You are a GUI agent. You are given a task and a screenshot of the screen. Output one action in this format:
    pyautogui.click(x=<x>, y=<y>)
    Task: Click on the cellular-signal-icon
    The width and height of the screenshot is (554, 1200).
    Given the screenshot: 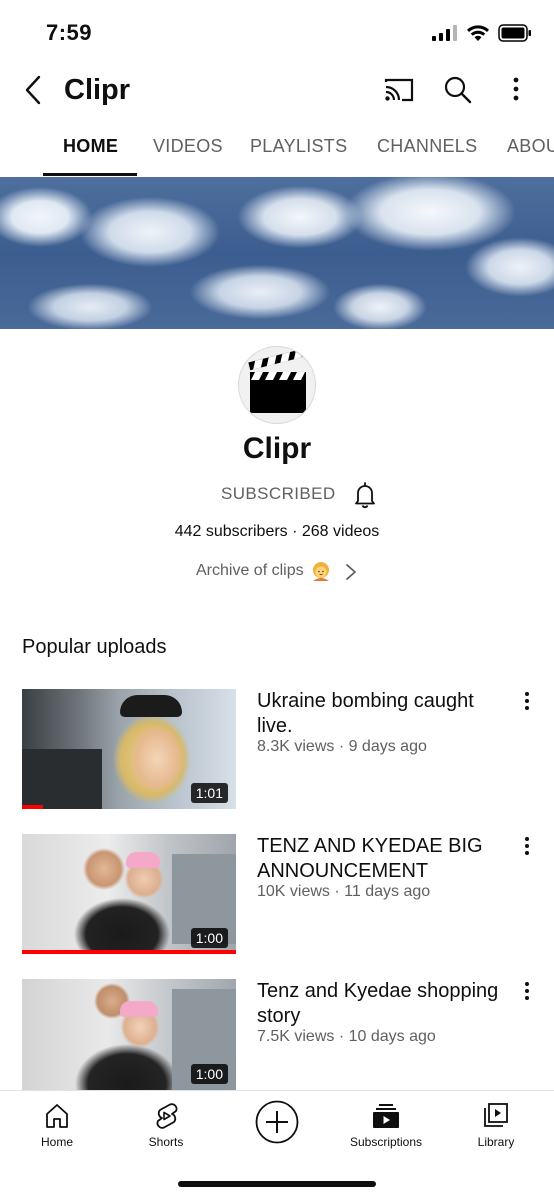 What is the action you would take?
    pyautogui.click(x=444, y=33)
    